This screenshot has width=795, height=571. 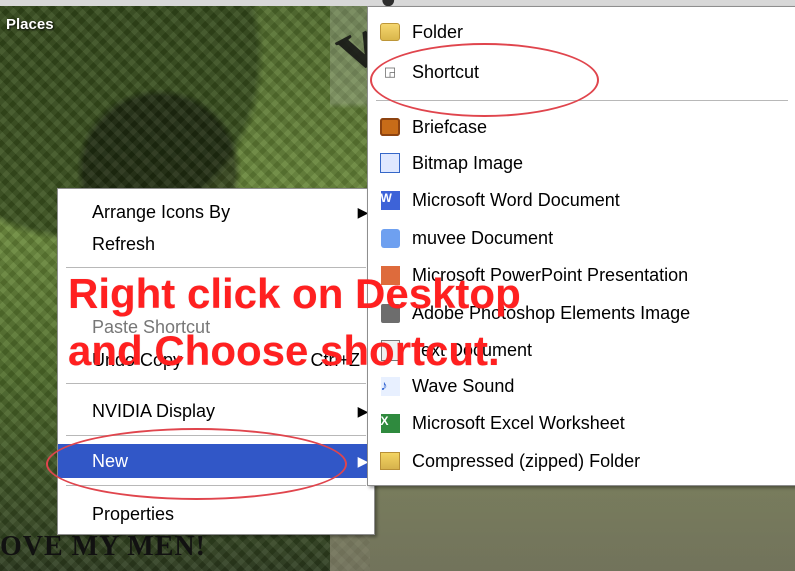 What do you see at coordinates (30, 24) in the screenshot?
I see `places-label: Places` at bounding box center [30, 24].